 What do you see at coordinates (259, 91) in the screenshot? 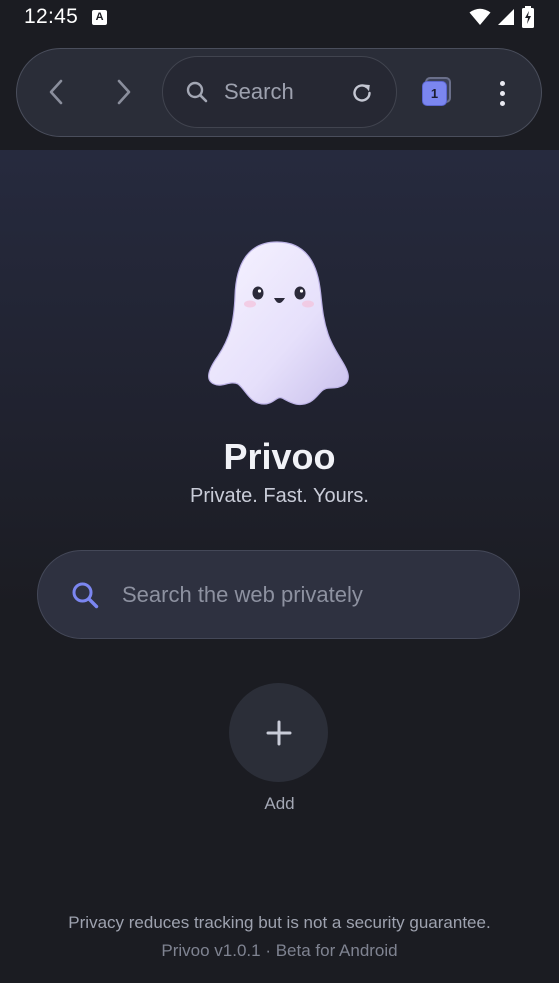
I see `address-text: Search` at bounding box center [259, 91].